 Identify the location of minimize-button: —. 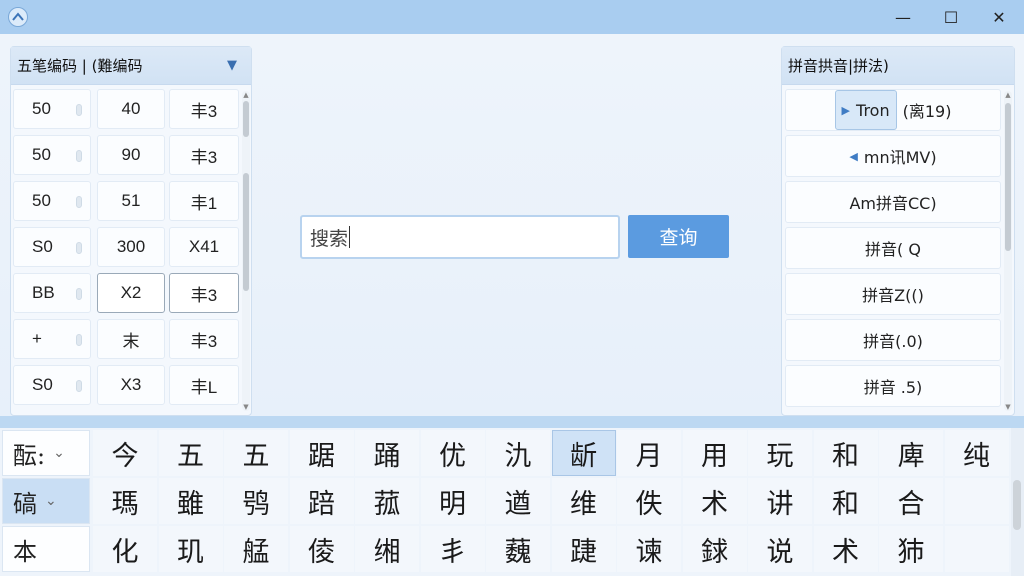
(903, 17).